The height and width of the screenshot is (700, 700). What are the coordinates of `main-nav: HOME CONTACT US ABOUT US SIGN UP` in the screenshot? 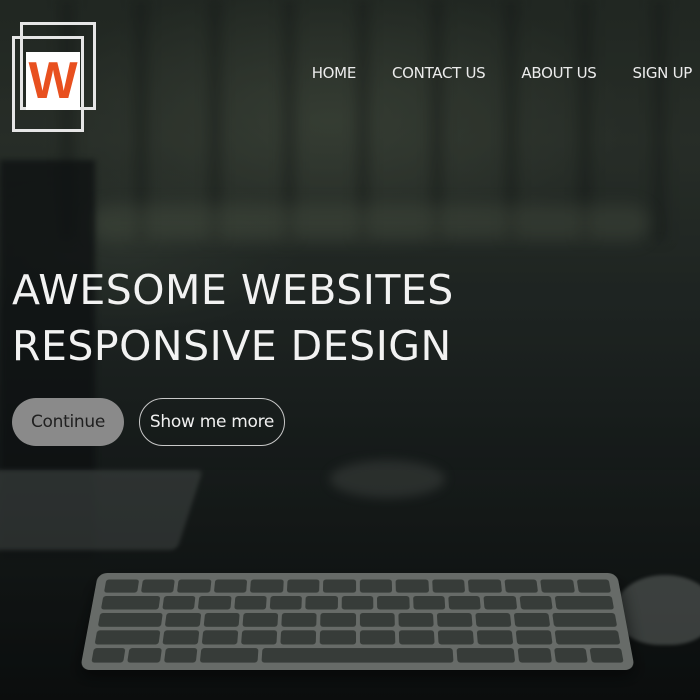 It's located at (502, 73).